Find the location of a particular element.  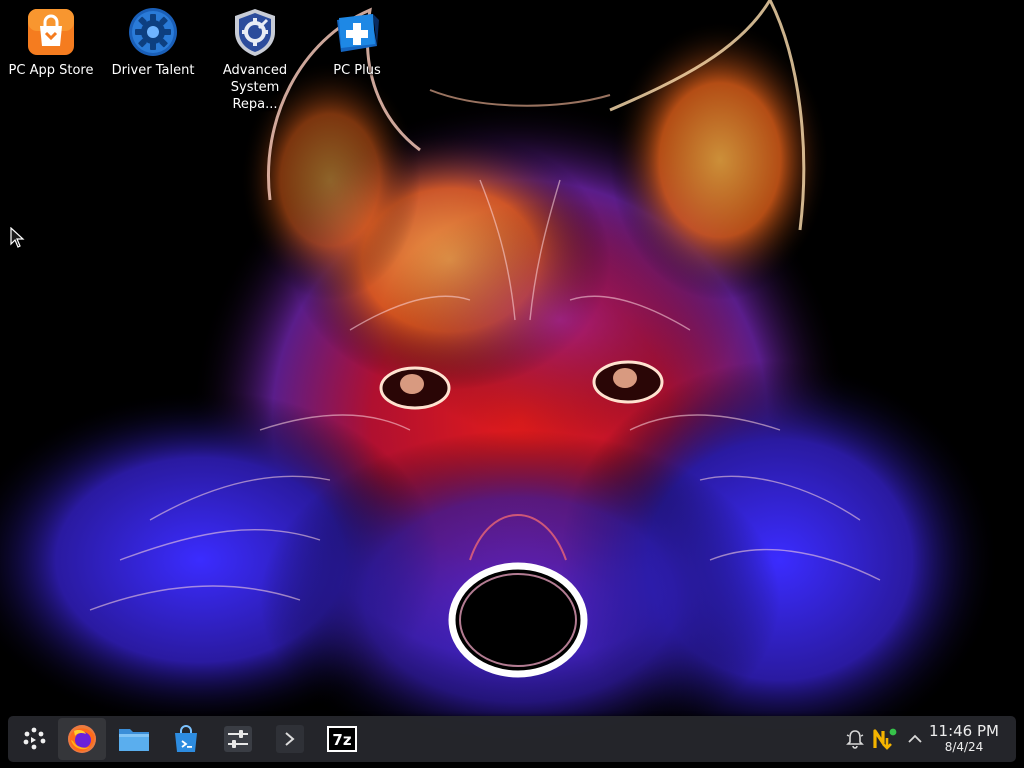

app-launcher-icon is located at coordinates (34, 738).